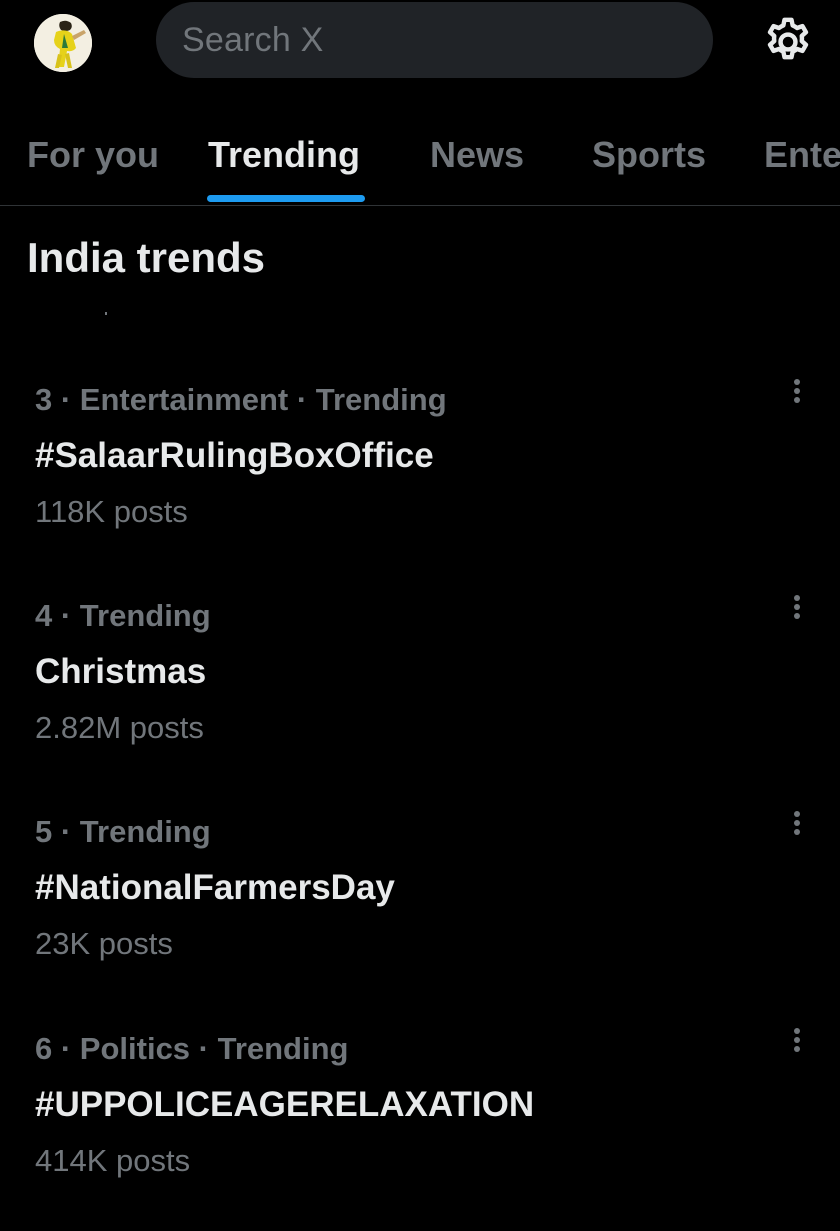 The height and width of the screenshot is (1231, 840). I want to click on tab-trending: Trending, so click(284, 155).